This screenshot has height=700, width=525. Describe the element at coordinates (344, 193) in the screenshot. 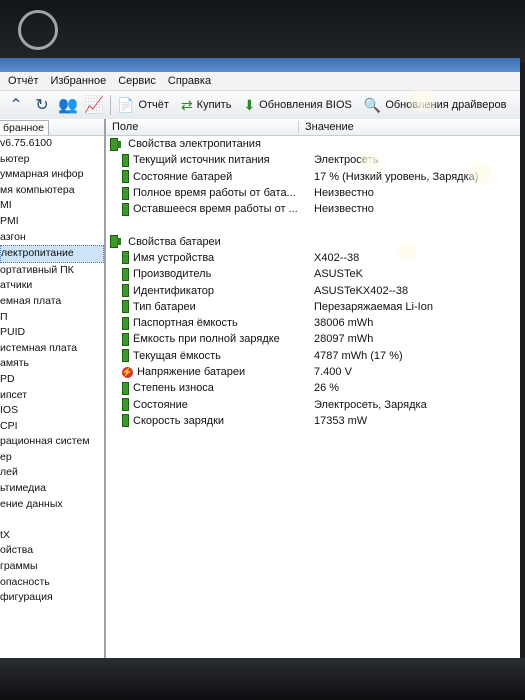

I see `property-value: Неизвестно` at that location.